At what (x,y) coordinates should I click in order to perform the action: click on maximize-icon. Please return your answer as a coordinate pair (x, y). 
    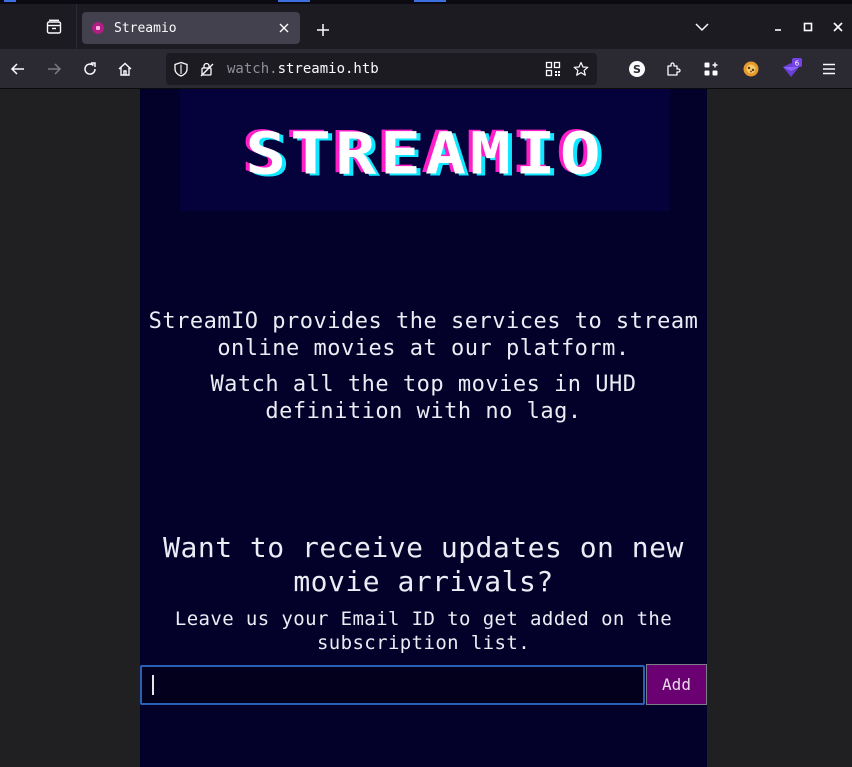
    Looking at the image, I should click on (808, 27).